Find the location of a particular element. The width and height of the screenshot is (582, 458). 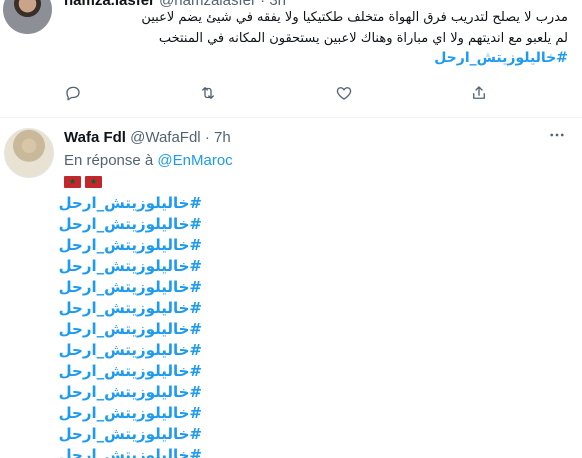

tweet-actions is located at coordinates (274, 94).